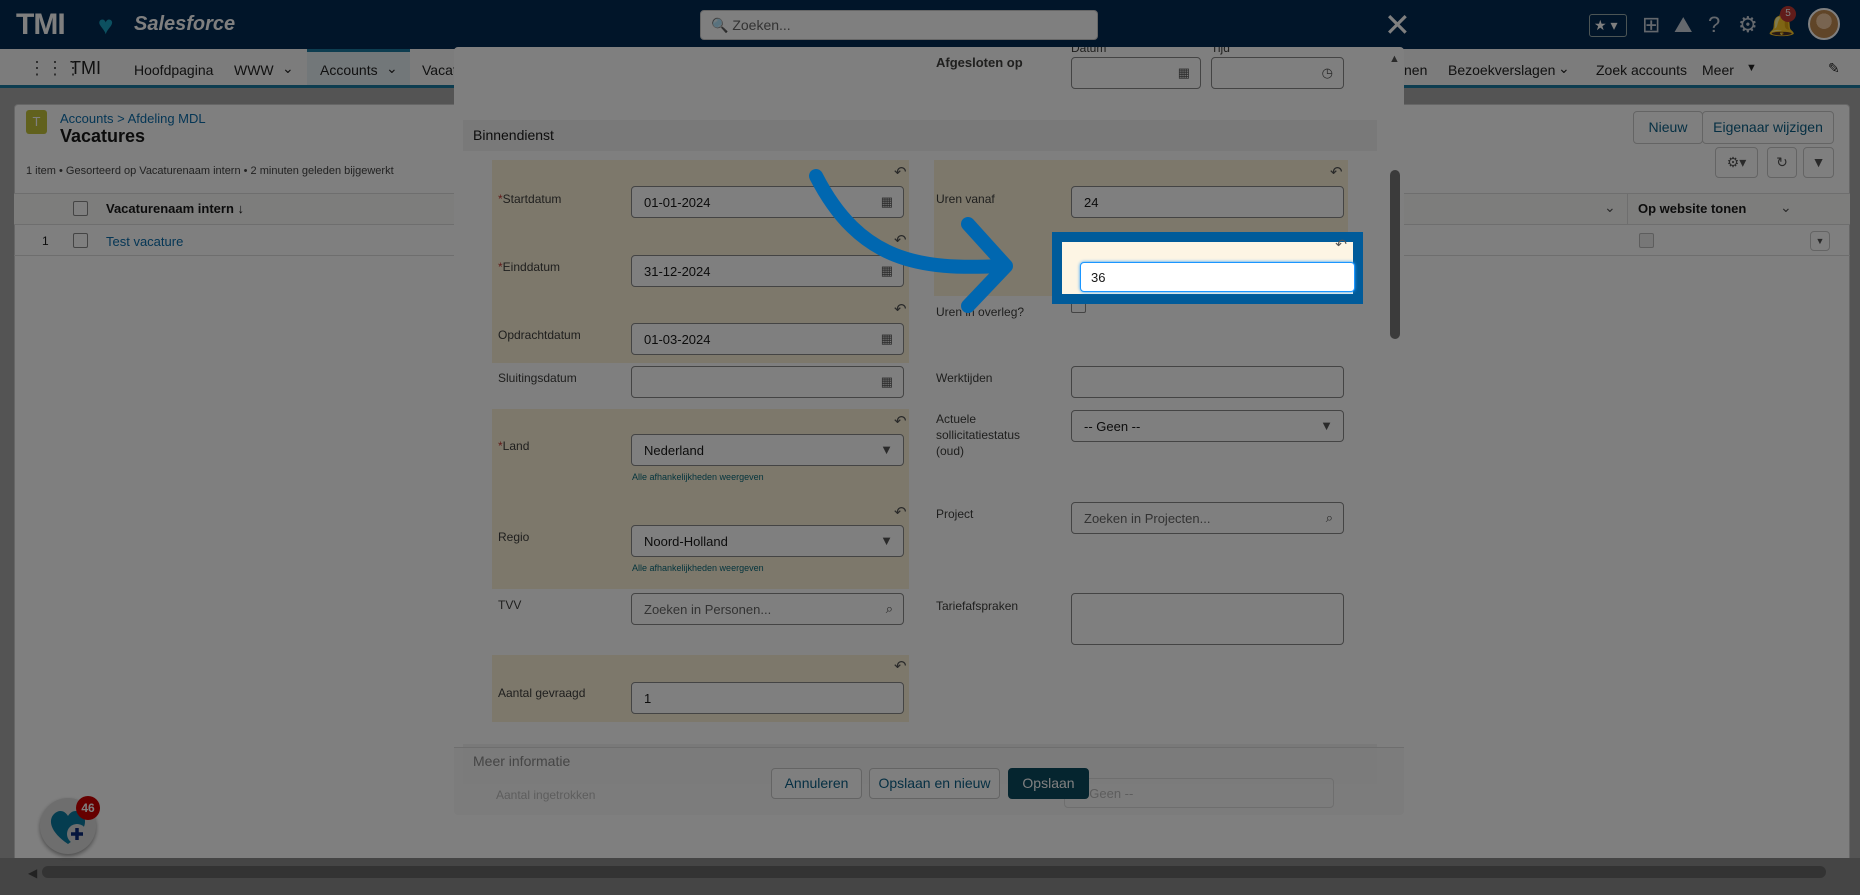 The height and width of the screenshot is (895, 1860). What do you see at coordinates (1341, 244) in the screenshot?
I see `undo-icon: ↶` at bounding box center [1341, 244].